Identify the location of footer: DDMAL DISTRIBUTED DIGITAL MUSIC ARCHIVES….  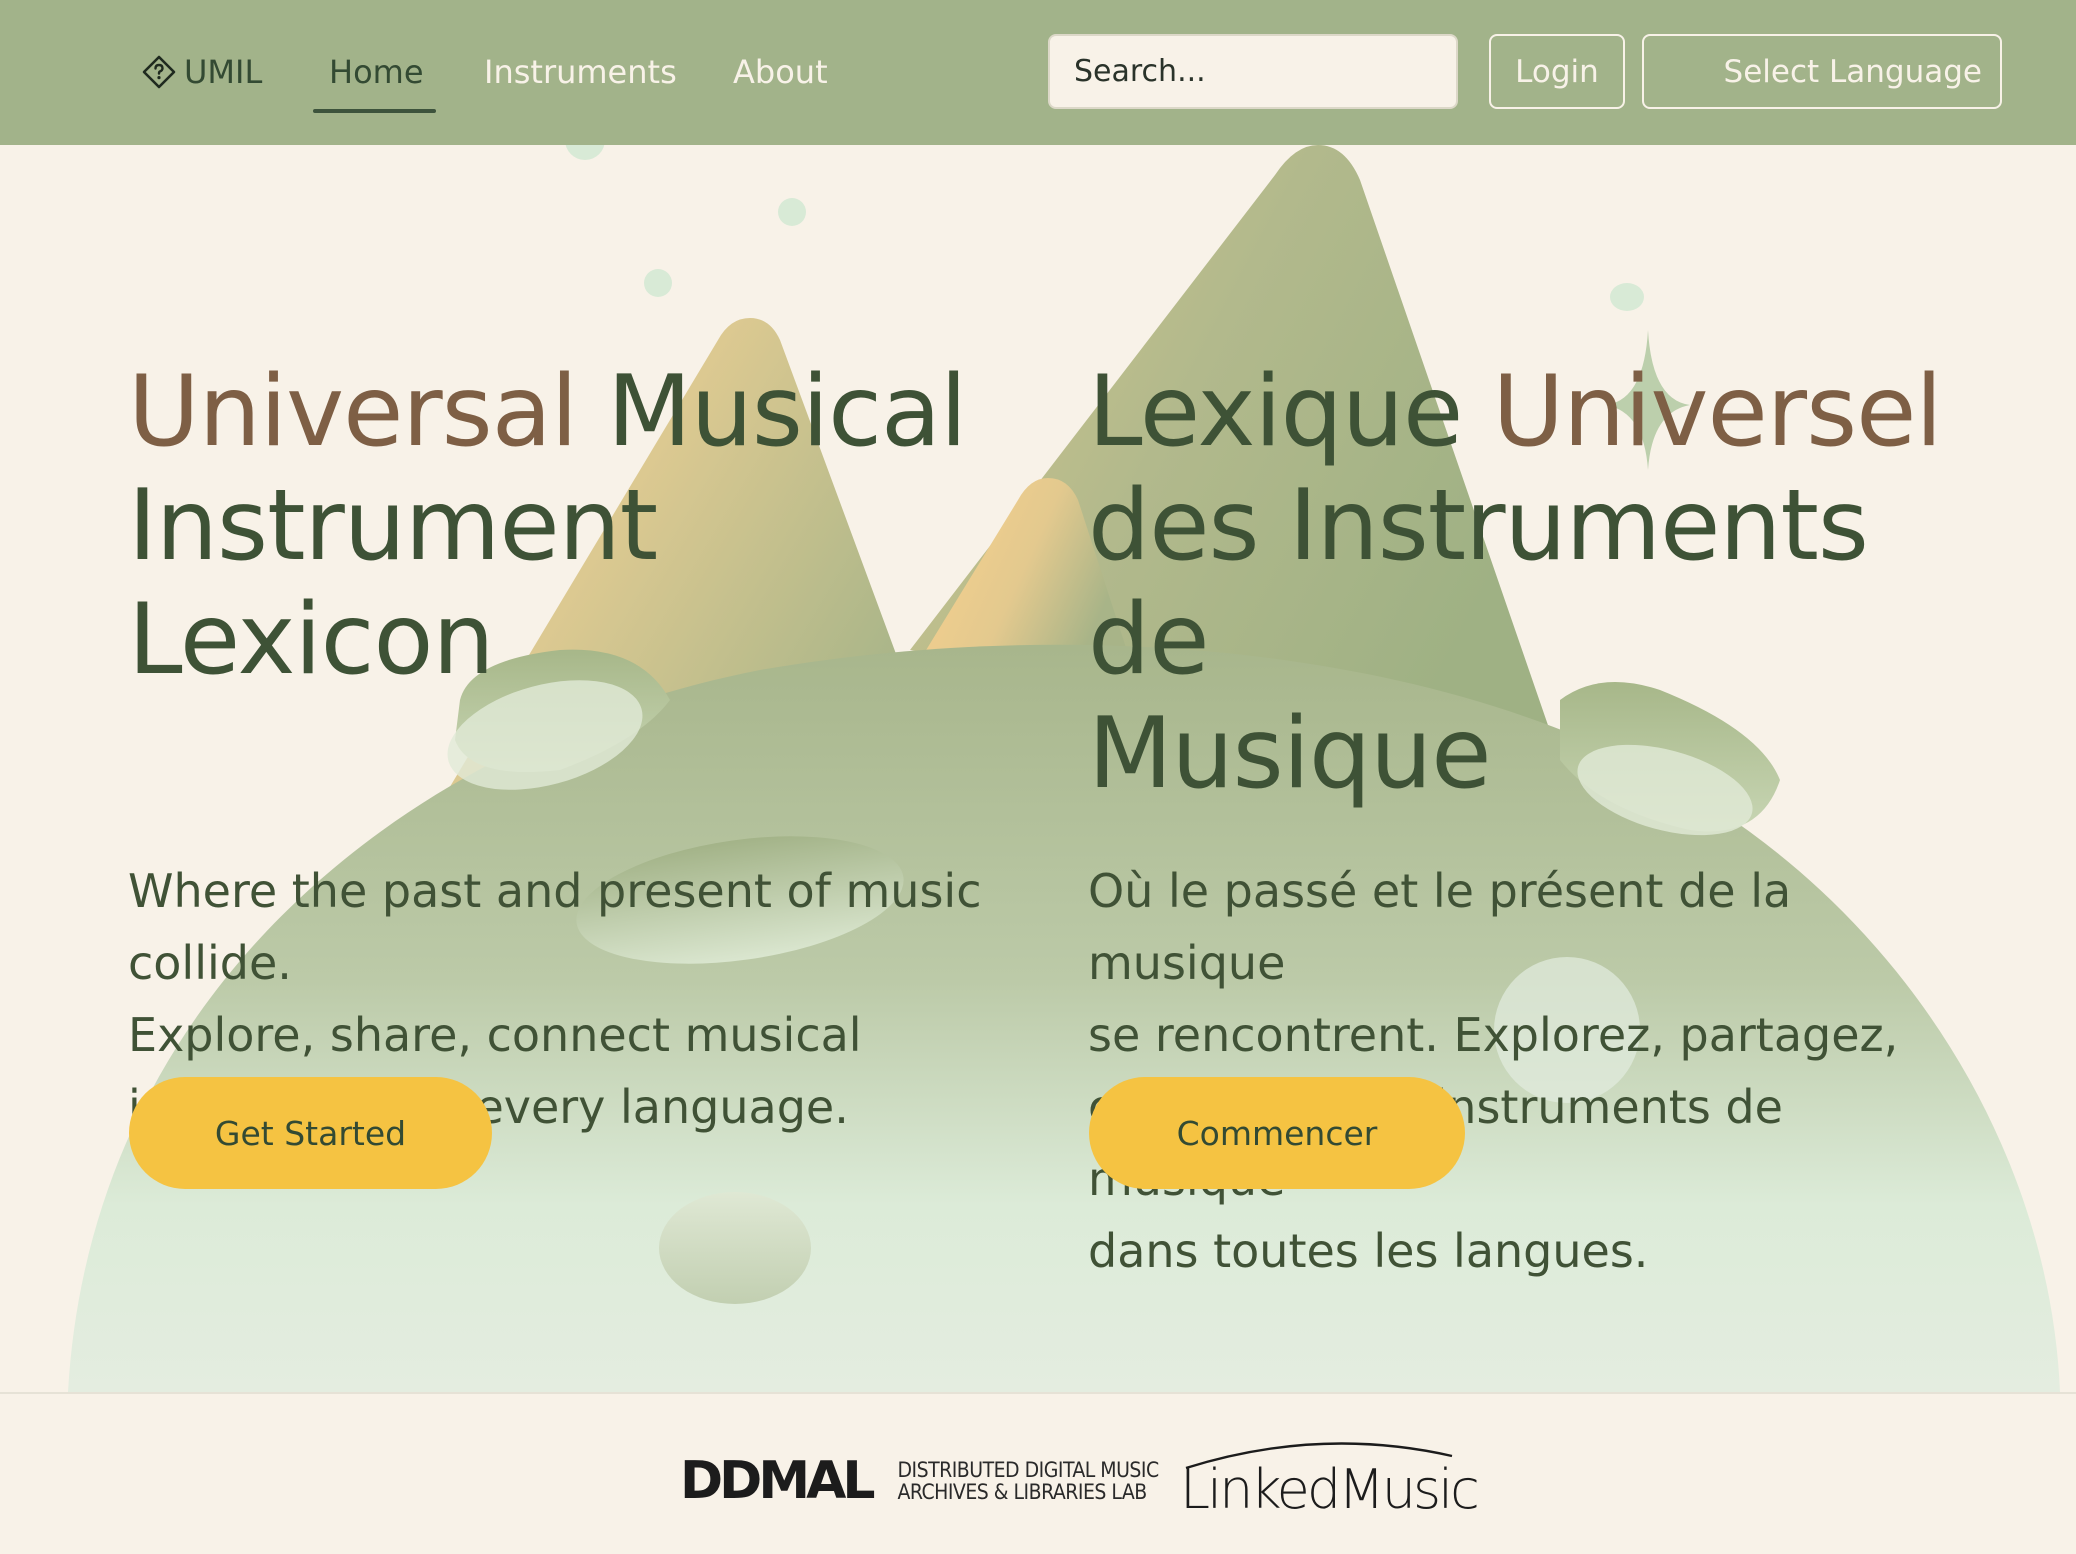
(1038, 1473).